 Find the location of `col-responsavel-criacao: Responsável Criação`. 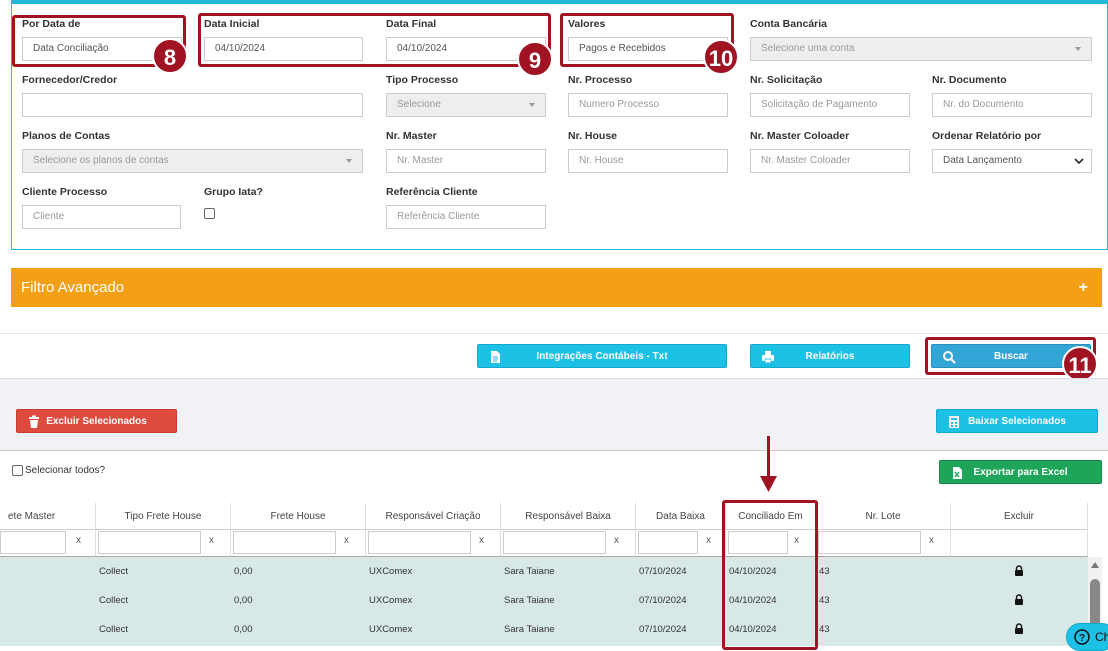

col-responsavel-criacao: Responsável Criação is located at coordinates (433, 516).